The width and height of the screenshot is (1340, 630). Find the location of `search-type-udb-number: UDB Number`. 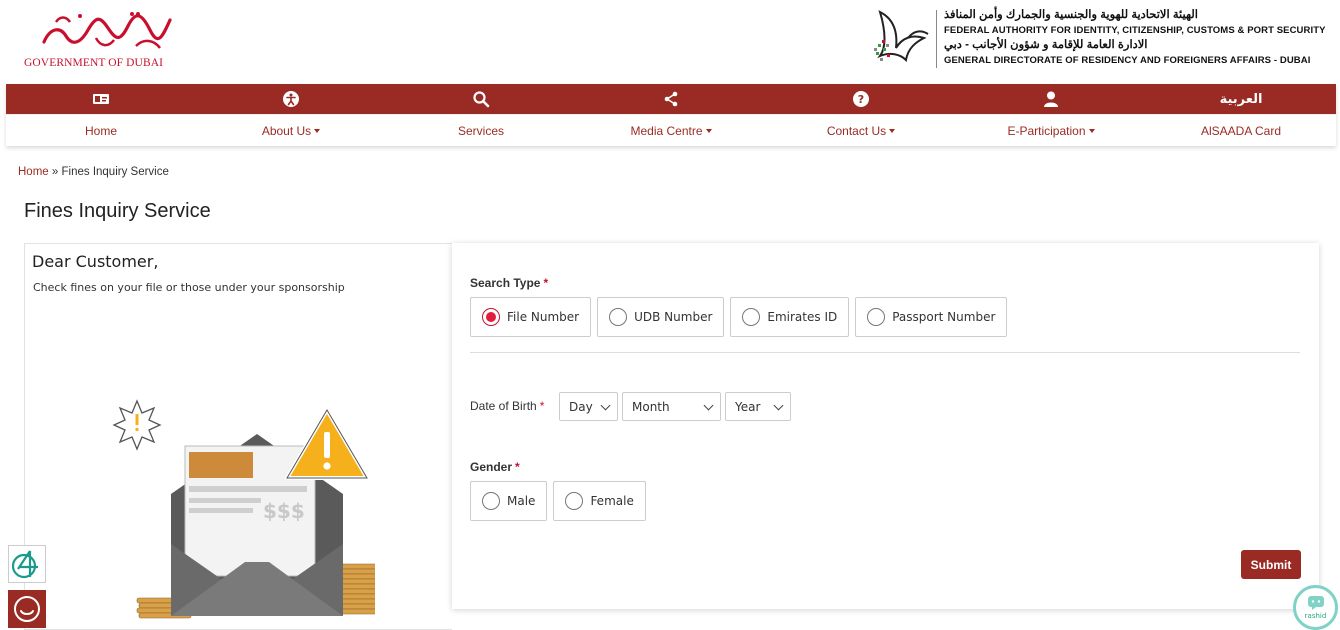

search-type-udb-number: UDB Number is located at coordinates (661, 317).